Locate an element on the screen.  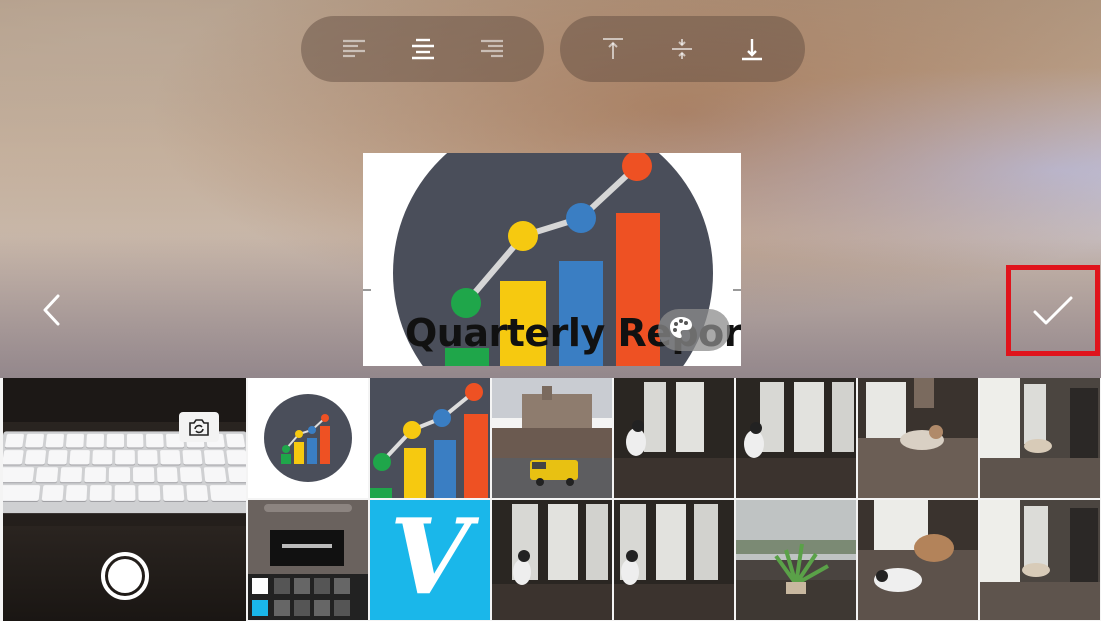
photo-thumb-vimeo: V is located at coordinates (430, 560).